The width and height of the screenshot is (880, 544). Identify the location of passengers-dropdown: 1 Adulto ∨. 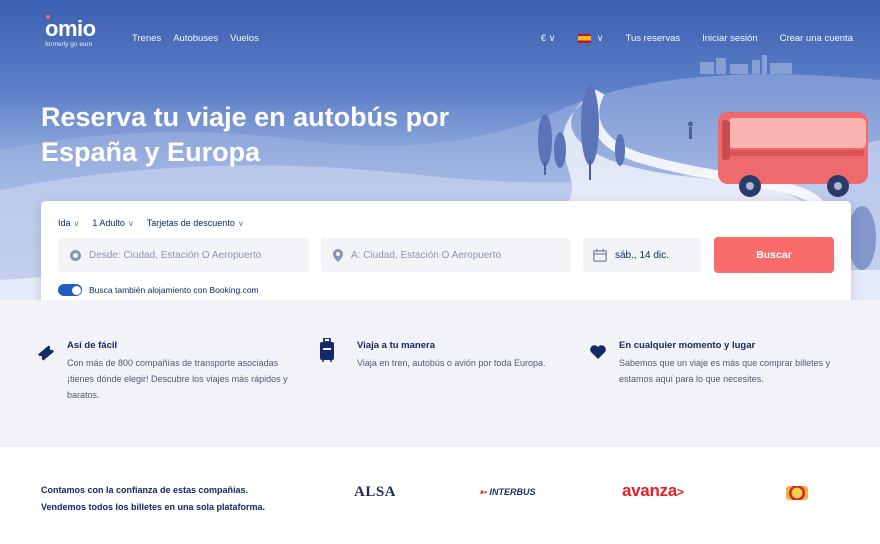
(112, 223).